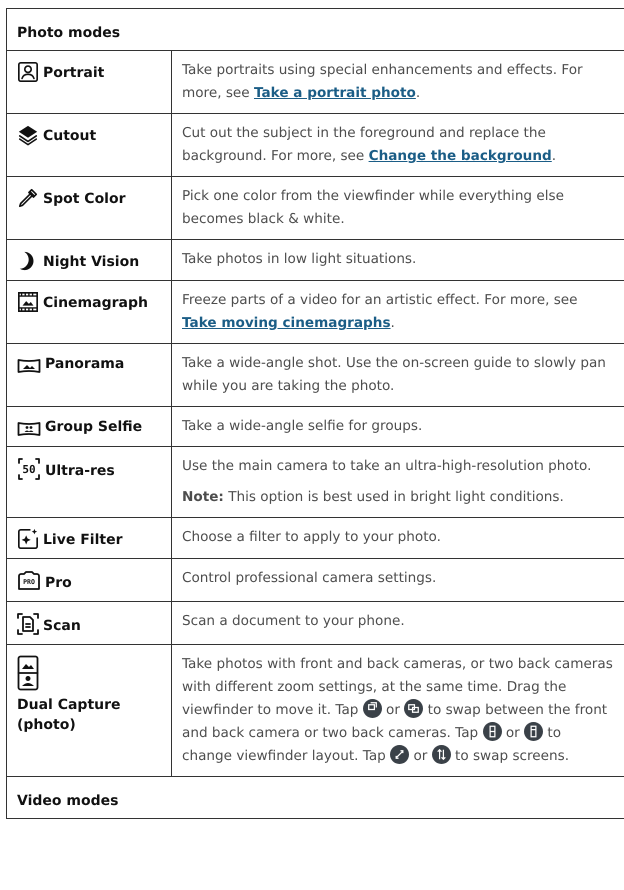  What do you see at coordinates (28, 135) in the screenshot?
I see `layers-icon` at bounding box center [28, 135].